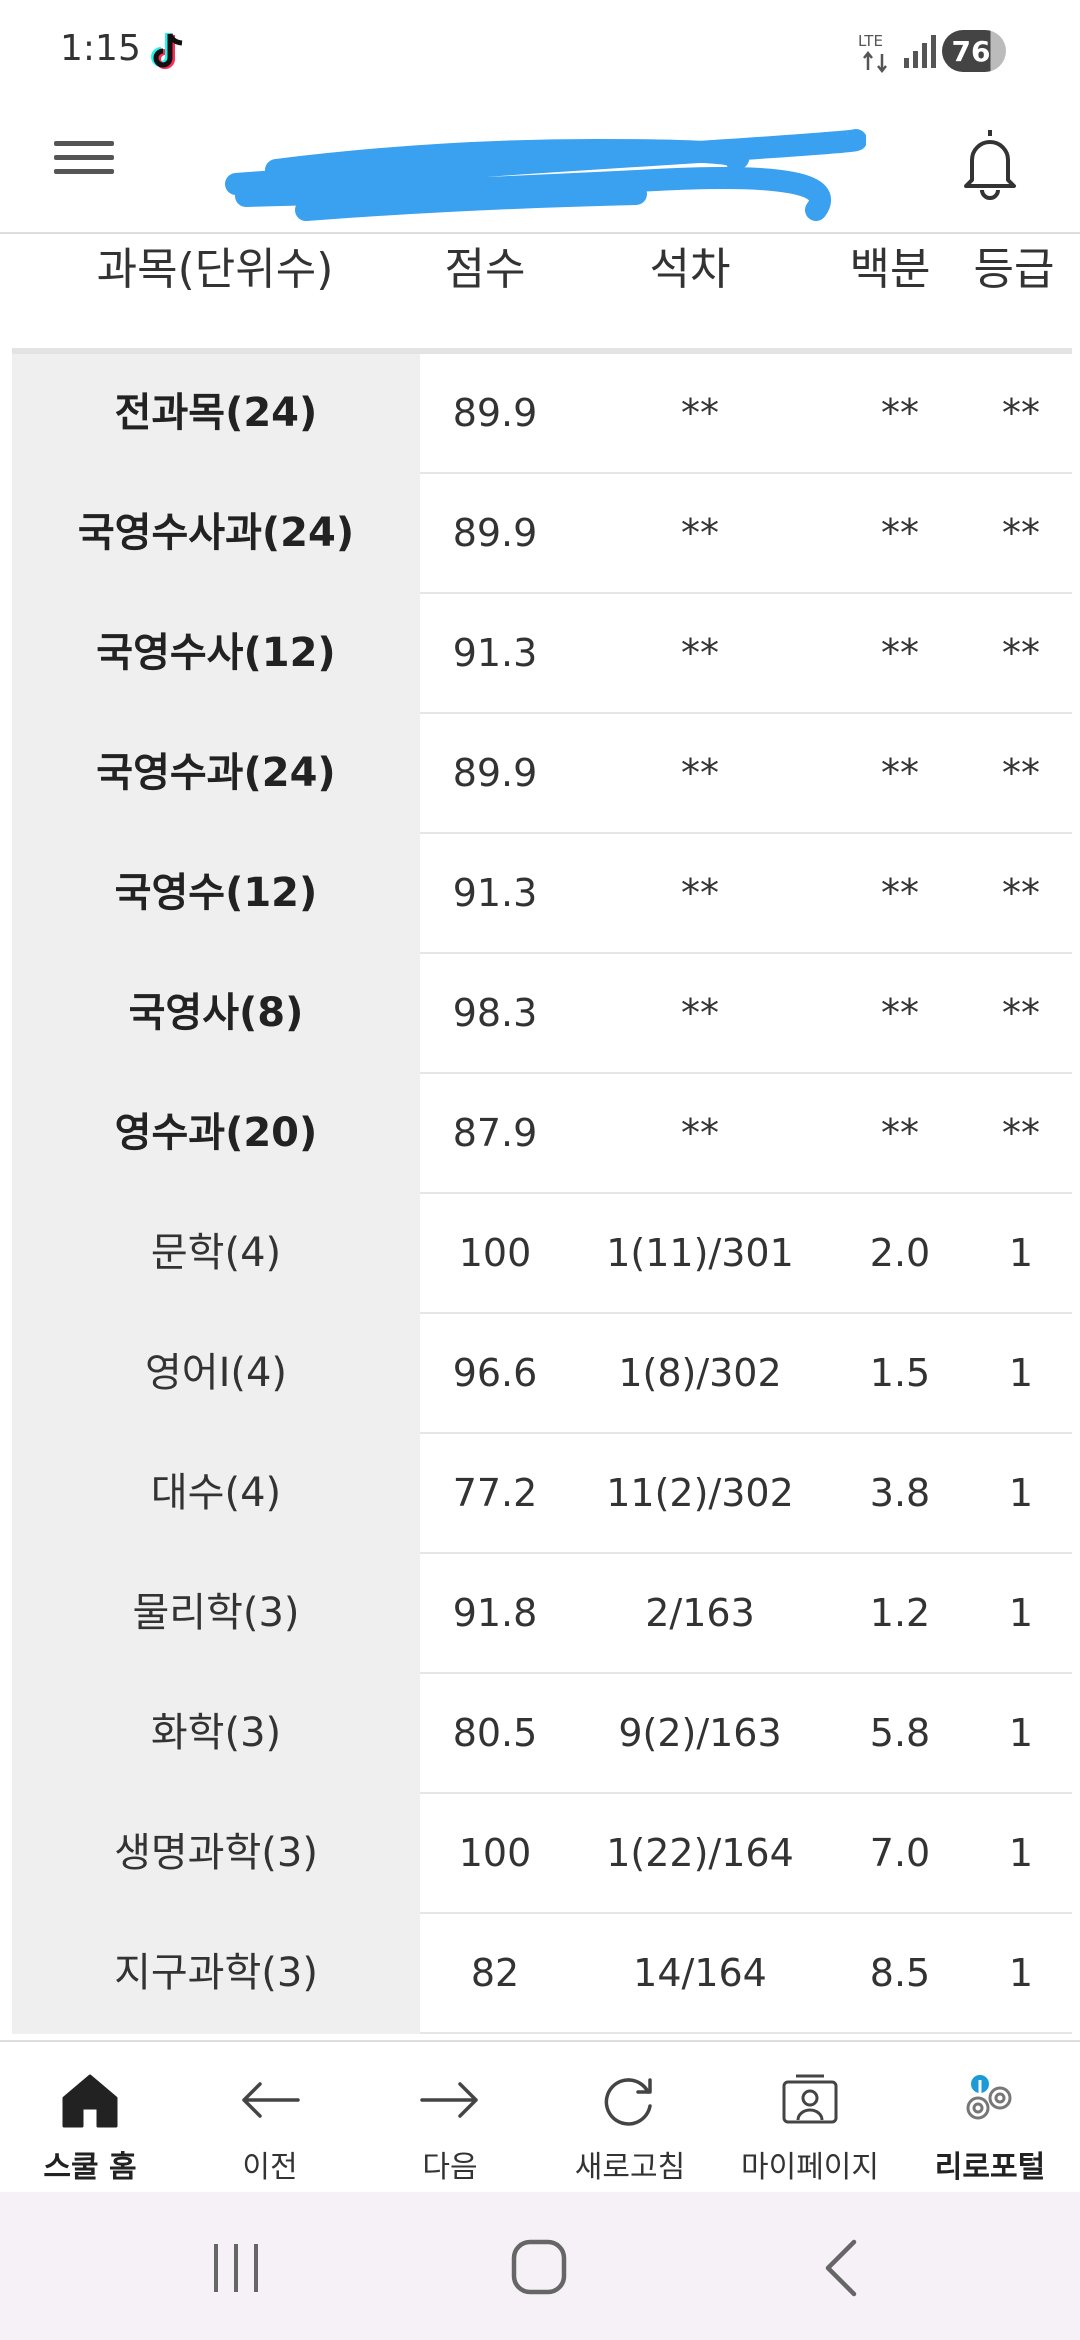  Describe the element at coordinates (216, 894) in the screenshot. I see `subject-cell: 국영수(12)` at that location.